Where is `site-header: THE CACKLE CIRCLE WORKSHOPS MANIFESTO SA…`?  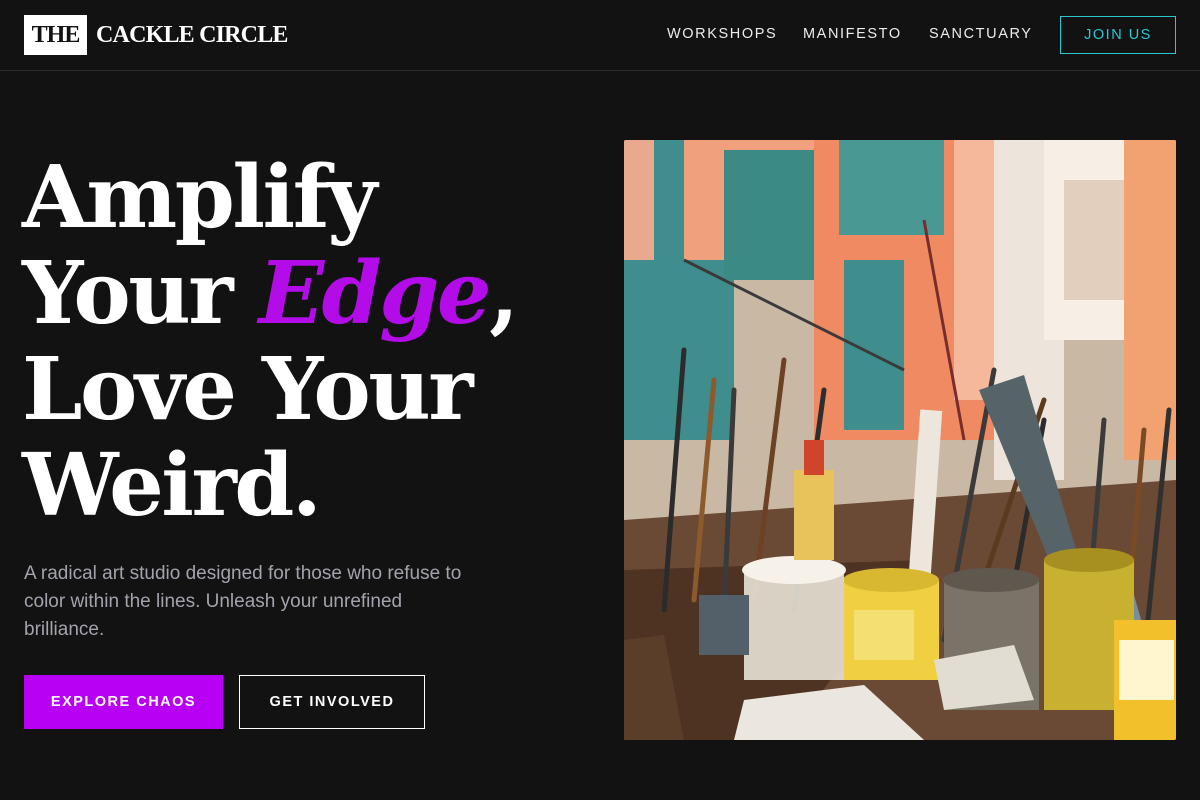 site-header: THE CACKLE CIRCLE WORKSHOPS MANIFESTO SA… is located at coordinates (600, 35).